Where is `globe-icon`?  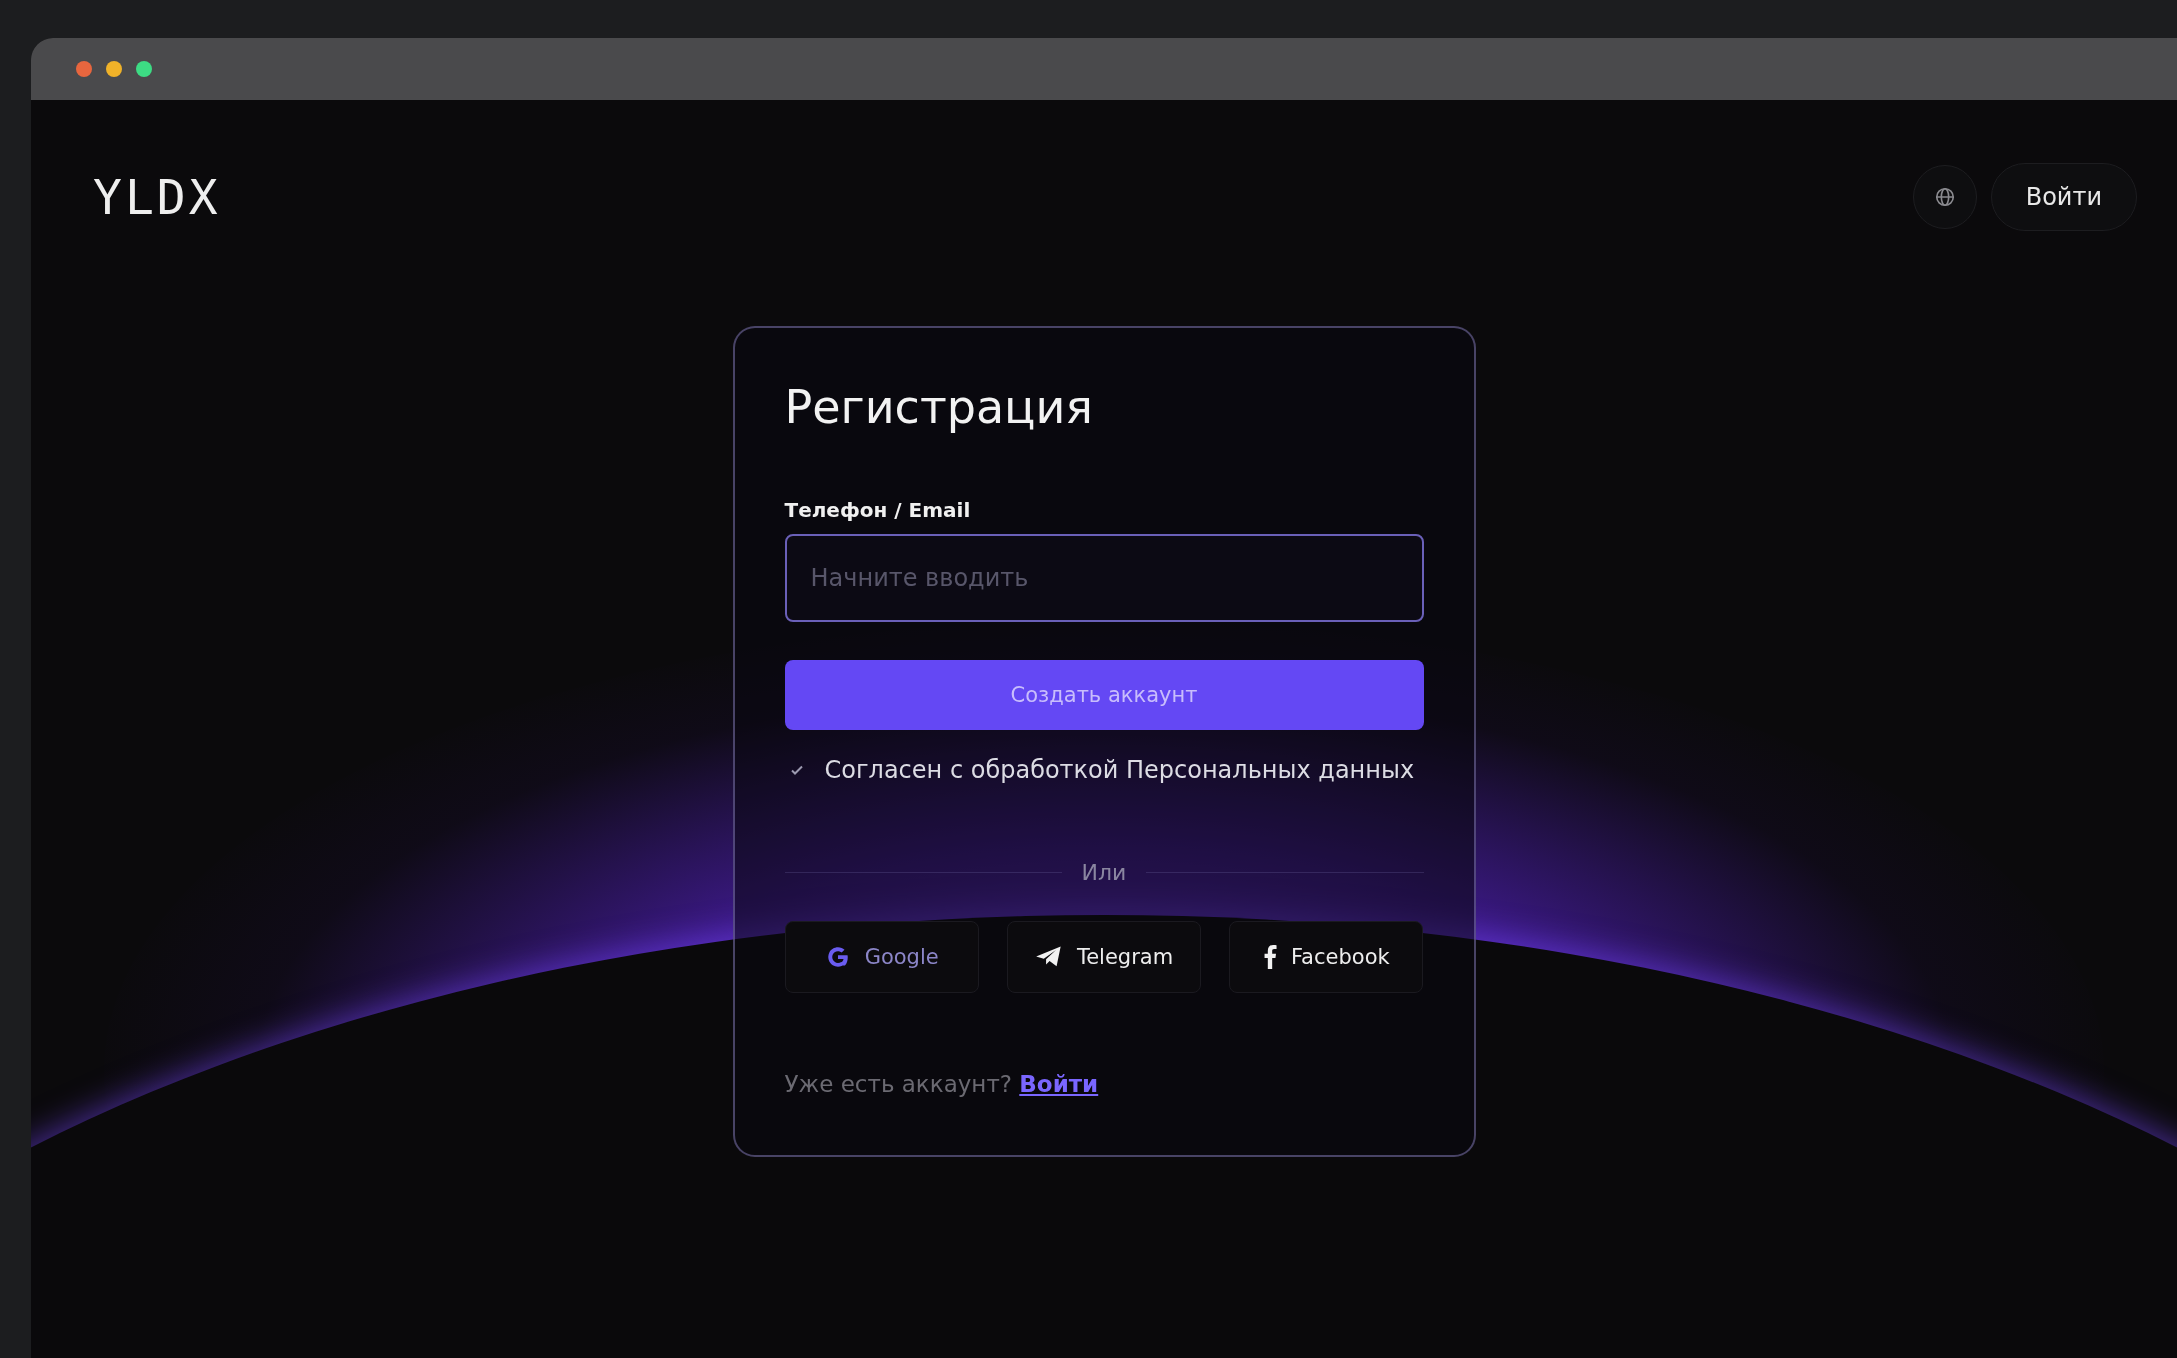 globe-icon is located at coordinates (1944, 197).